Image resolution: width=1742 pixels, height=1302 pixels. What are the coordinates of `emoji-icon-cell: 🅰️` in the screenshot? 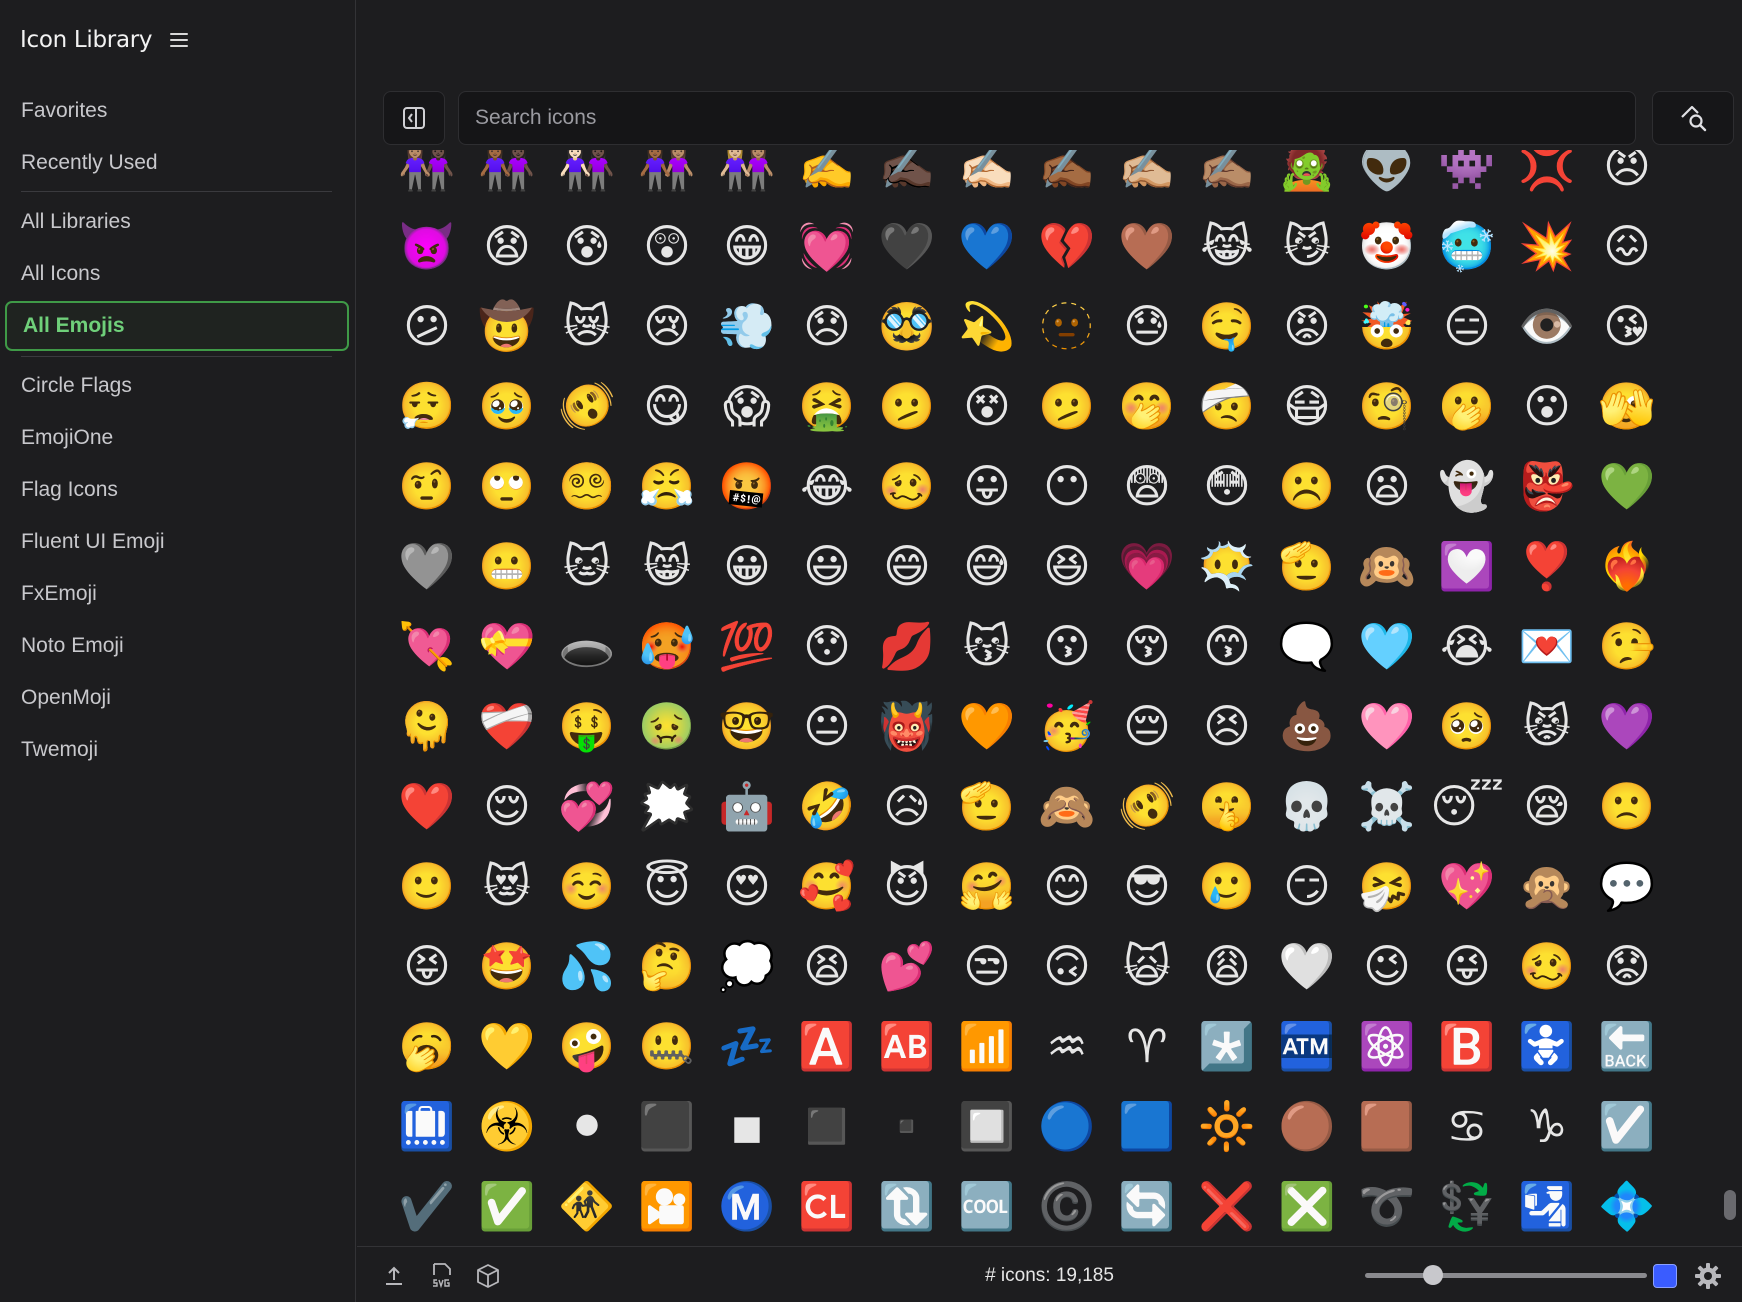 It's located at (827, 1046).